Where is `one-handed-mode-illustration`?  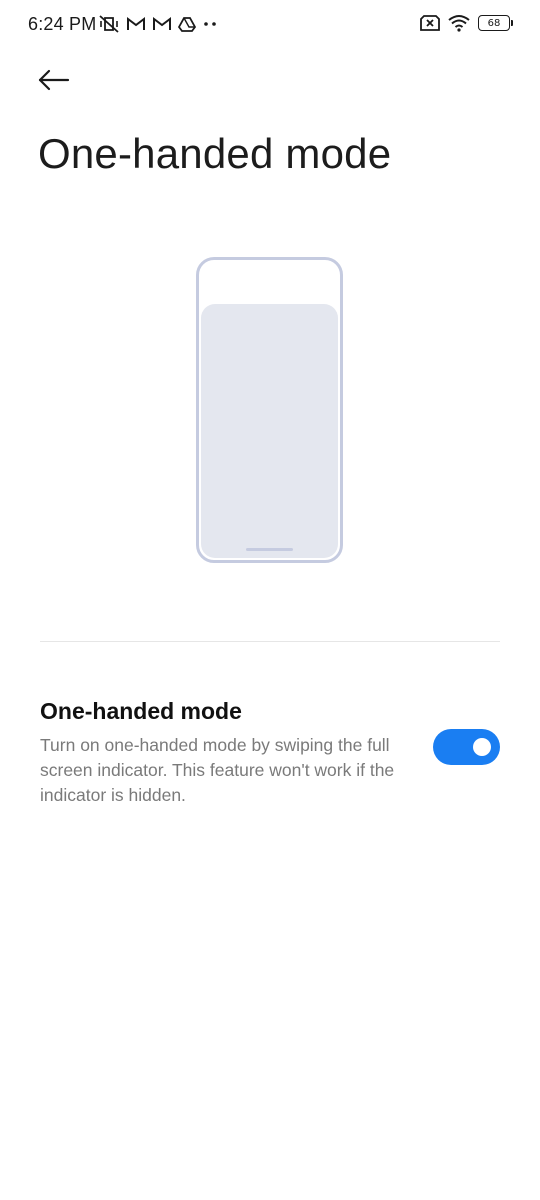 one-handed-mode-illustration is located at coordinates (269, 410).